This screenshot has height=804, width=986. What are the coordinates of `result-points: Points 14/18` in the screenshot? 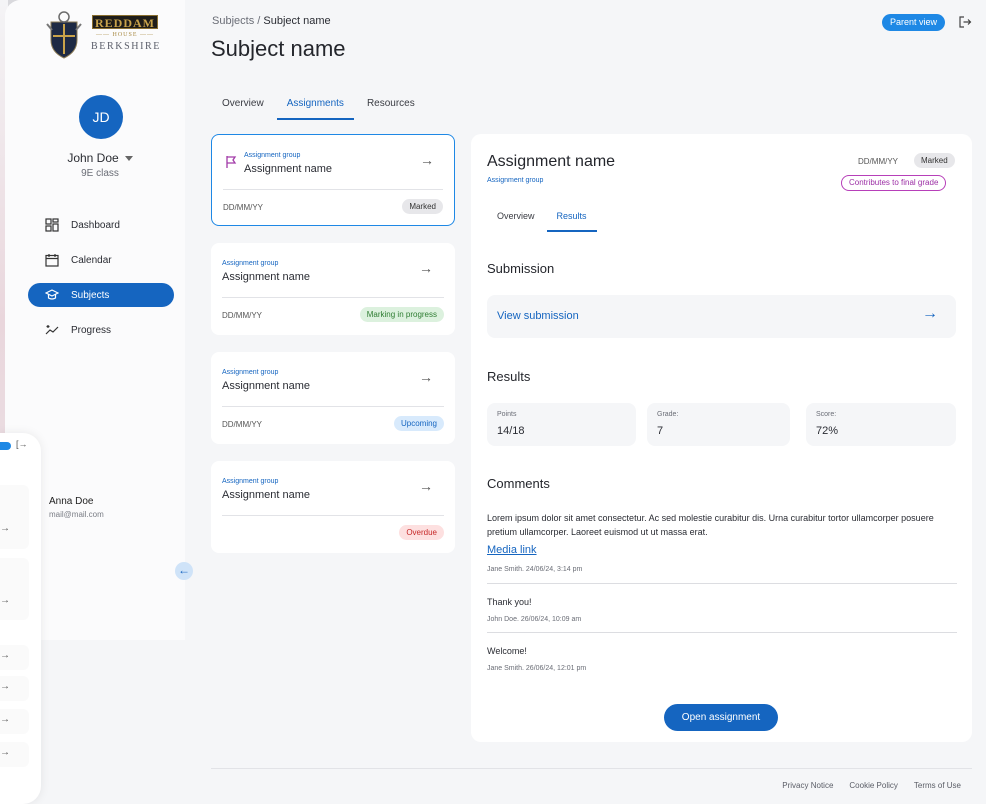 It's located at (561, 424).